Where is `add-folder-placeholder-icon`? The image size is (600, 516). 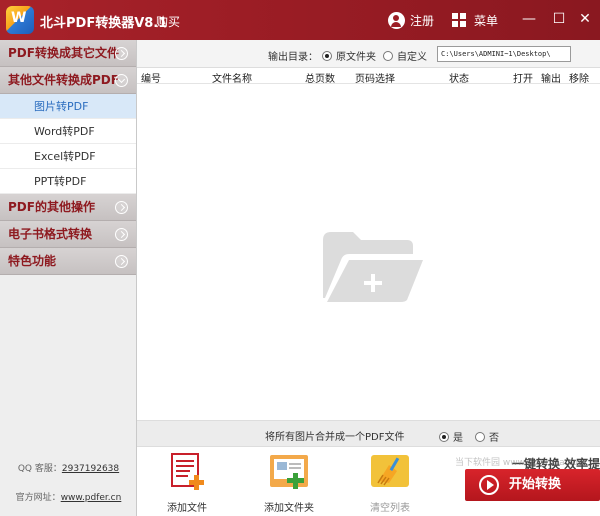
add-folder-placeholder-icon is located at coordinates (373, 267).